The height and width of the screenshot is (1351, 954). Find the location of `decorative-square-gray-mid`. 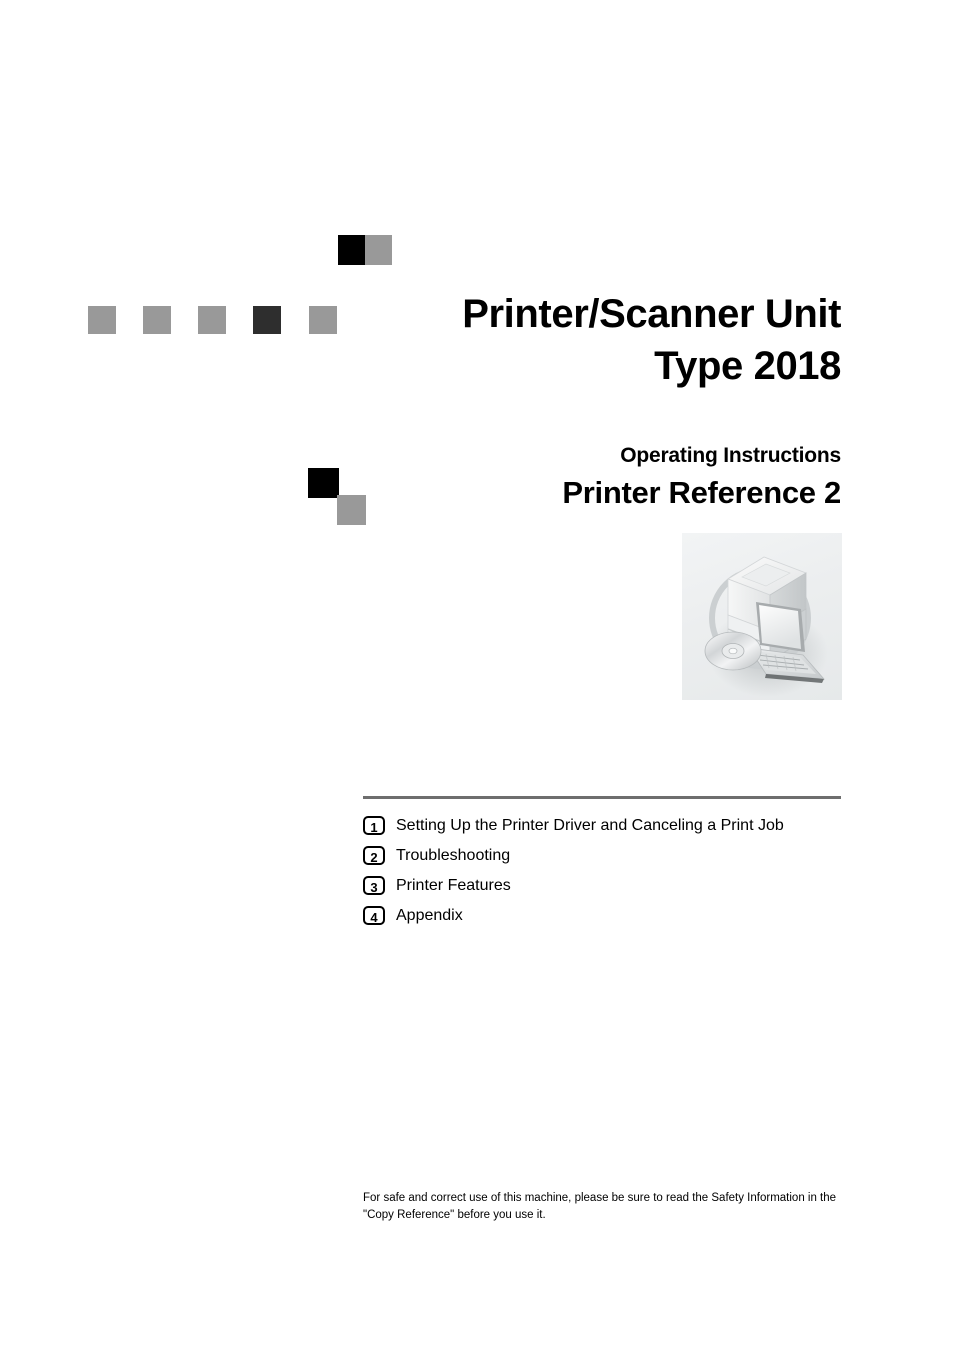

decorative-square-gray-mid is located at coordinates (351, 510).